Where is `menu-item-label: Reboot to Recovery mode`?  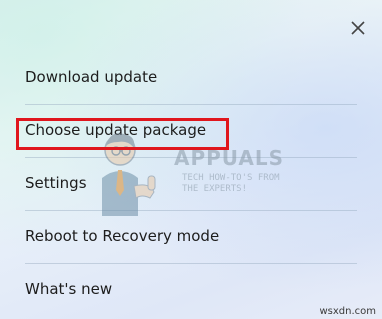
menu-item-label: Reboot to Recovery mode is located at coordinates (122, 236).